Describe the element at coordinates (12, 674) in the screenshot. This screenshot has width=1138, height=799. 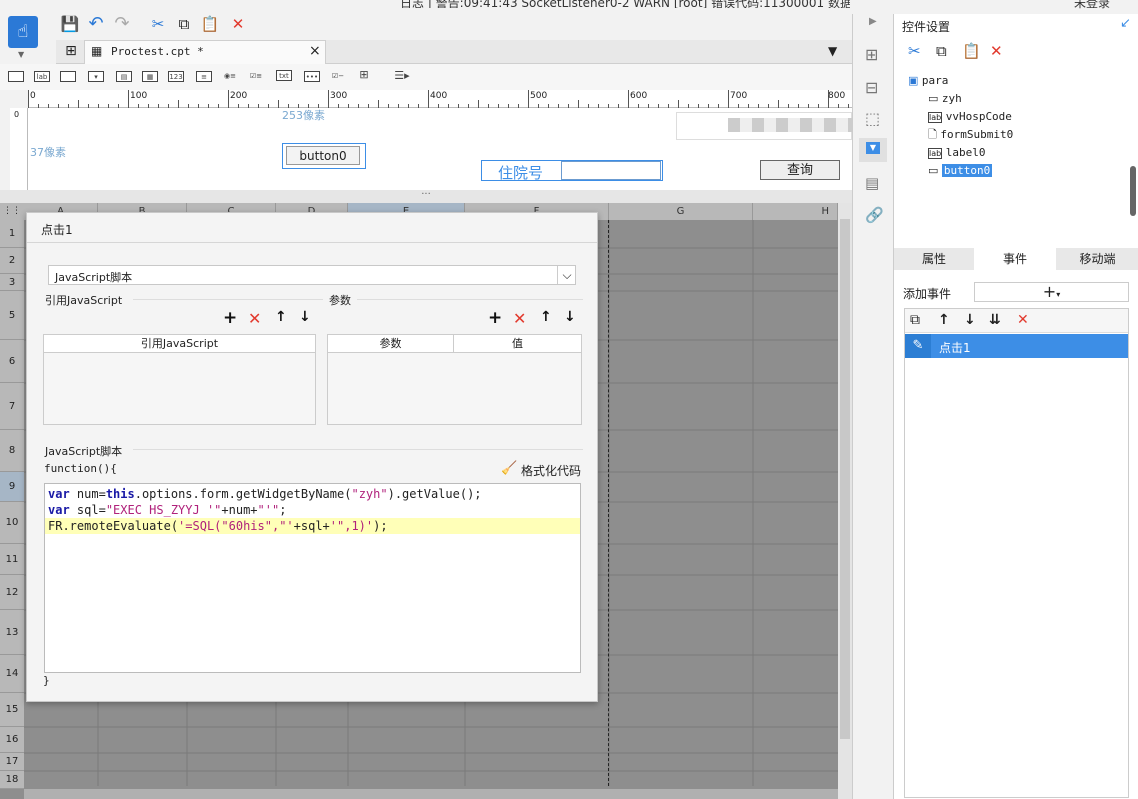
I see `row-header: 14` at that location.